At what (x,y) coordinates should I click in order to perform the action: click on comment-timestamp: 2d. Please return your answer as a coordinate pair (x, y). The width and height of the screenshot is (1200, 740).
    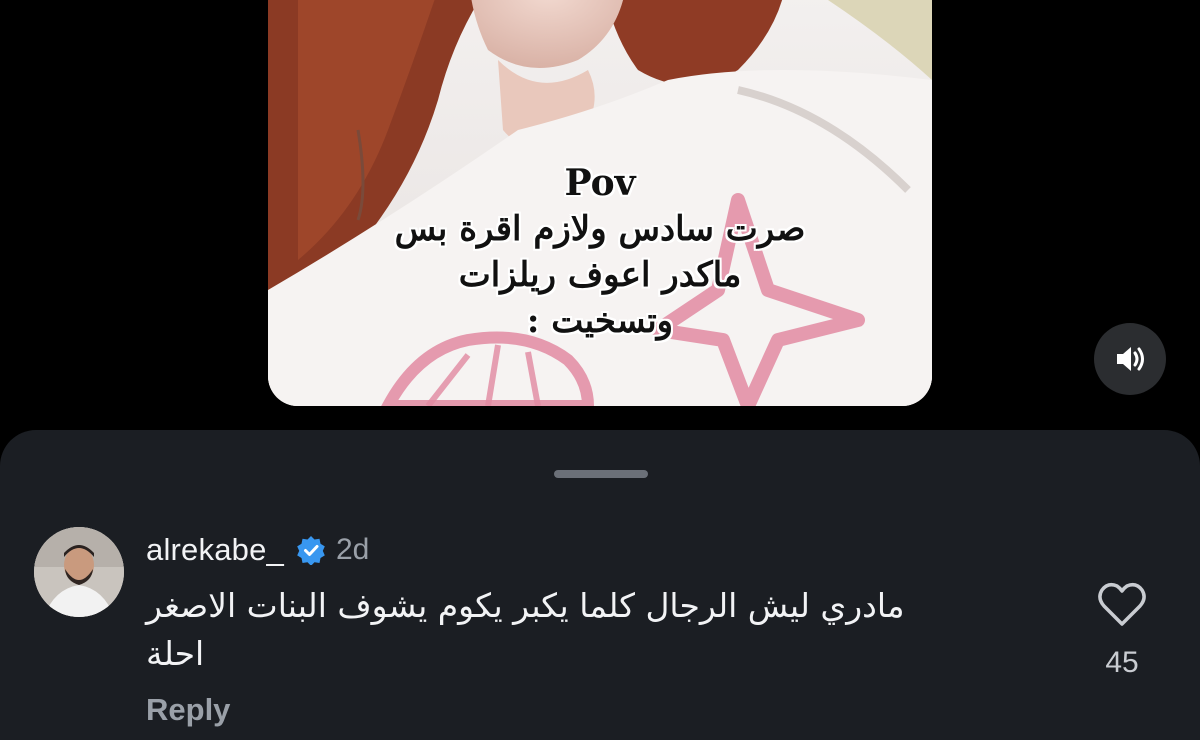
    Looking at the image, I should click on (352, 549).